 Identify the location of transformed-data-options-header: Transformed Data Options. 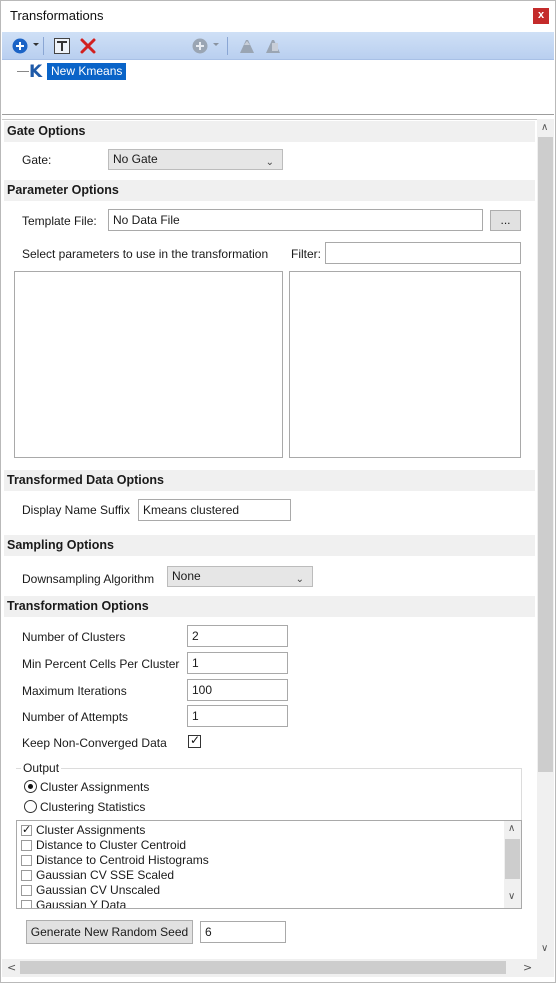
(269, 480).